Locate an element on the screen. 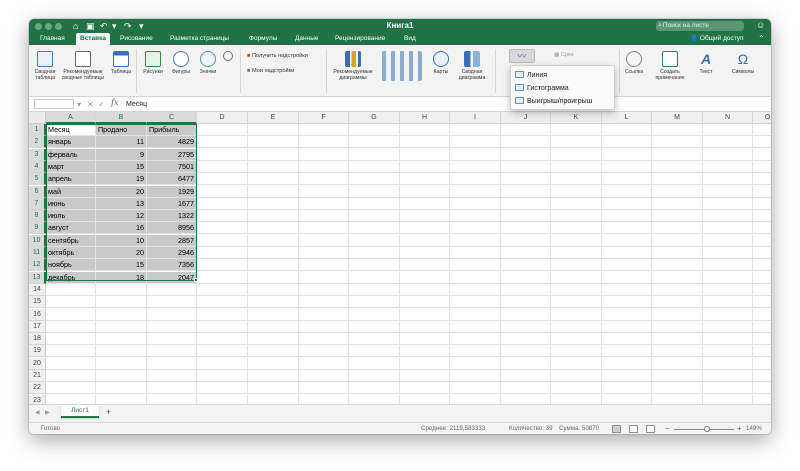  zoom-slider-thumb is located at coordinates (707, 429).